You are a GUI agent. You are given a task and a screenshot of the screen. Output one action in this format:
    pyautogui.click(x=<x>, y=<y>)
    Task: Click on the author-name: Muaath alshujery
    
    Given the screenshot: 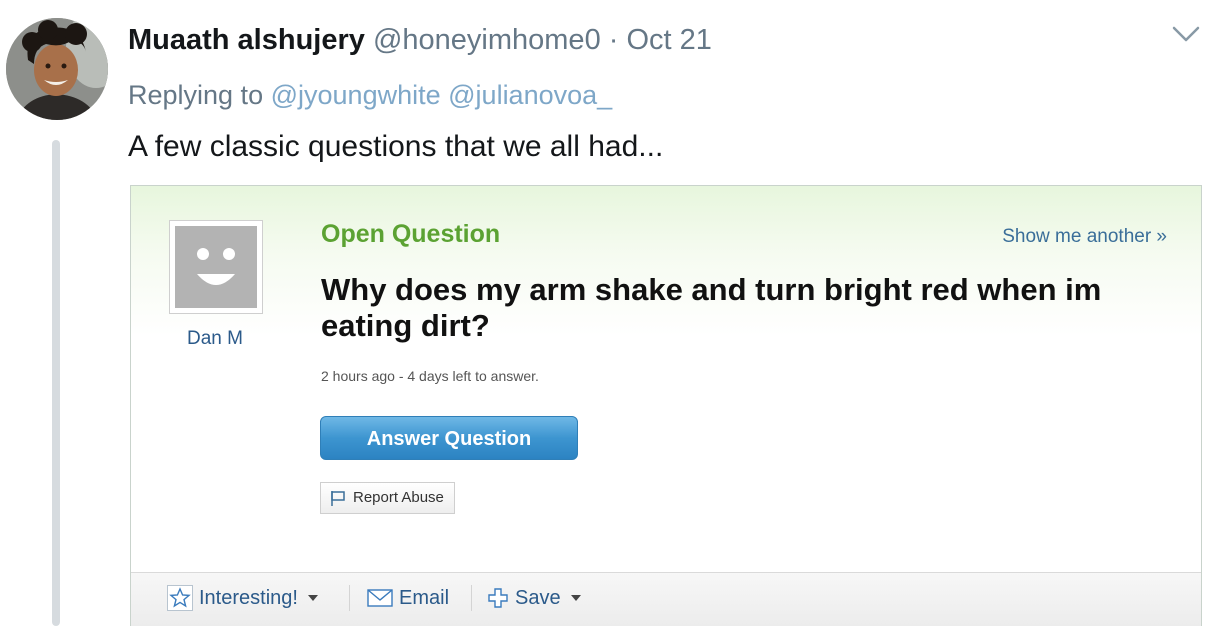 What is the action you would take?
    pyautogui.click(x=246, y=40)
    